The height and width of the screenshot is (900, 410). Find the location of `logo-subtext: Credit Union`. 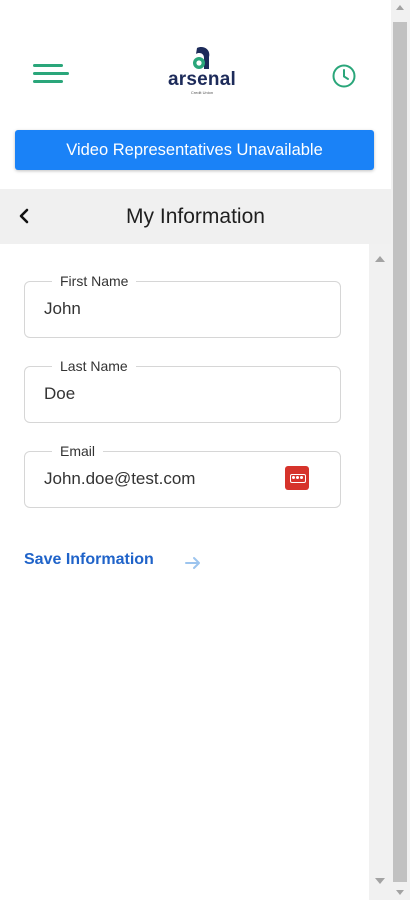

logo-subtext: Credit Union is located at coordinates (202, 92).